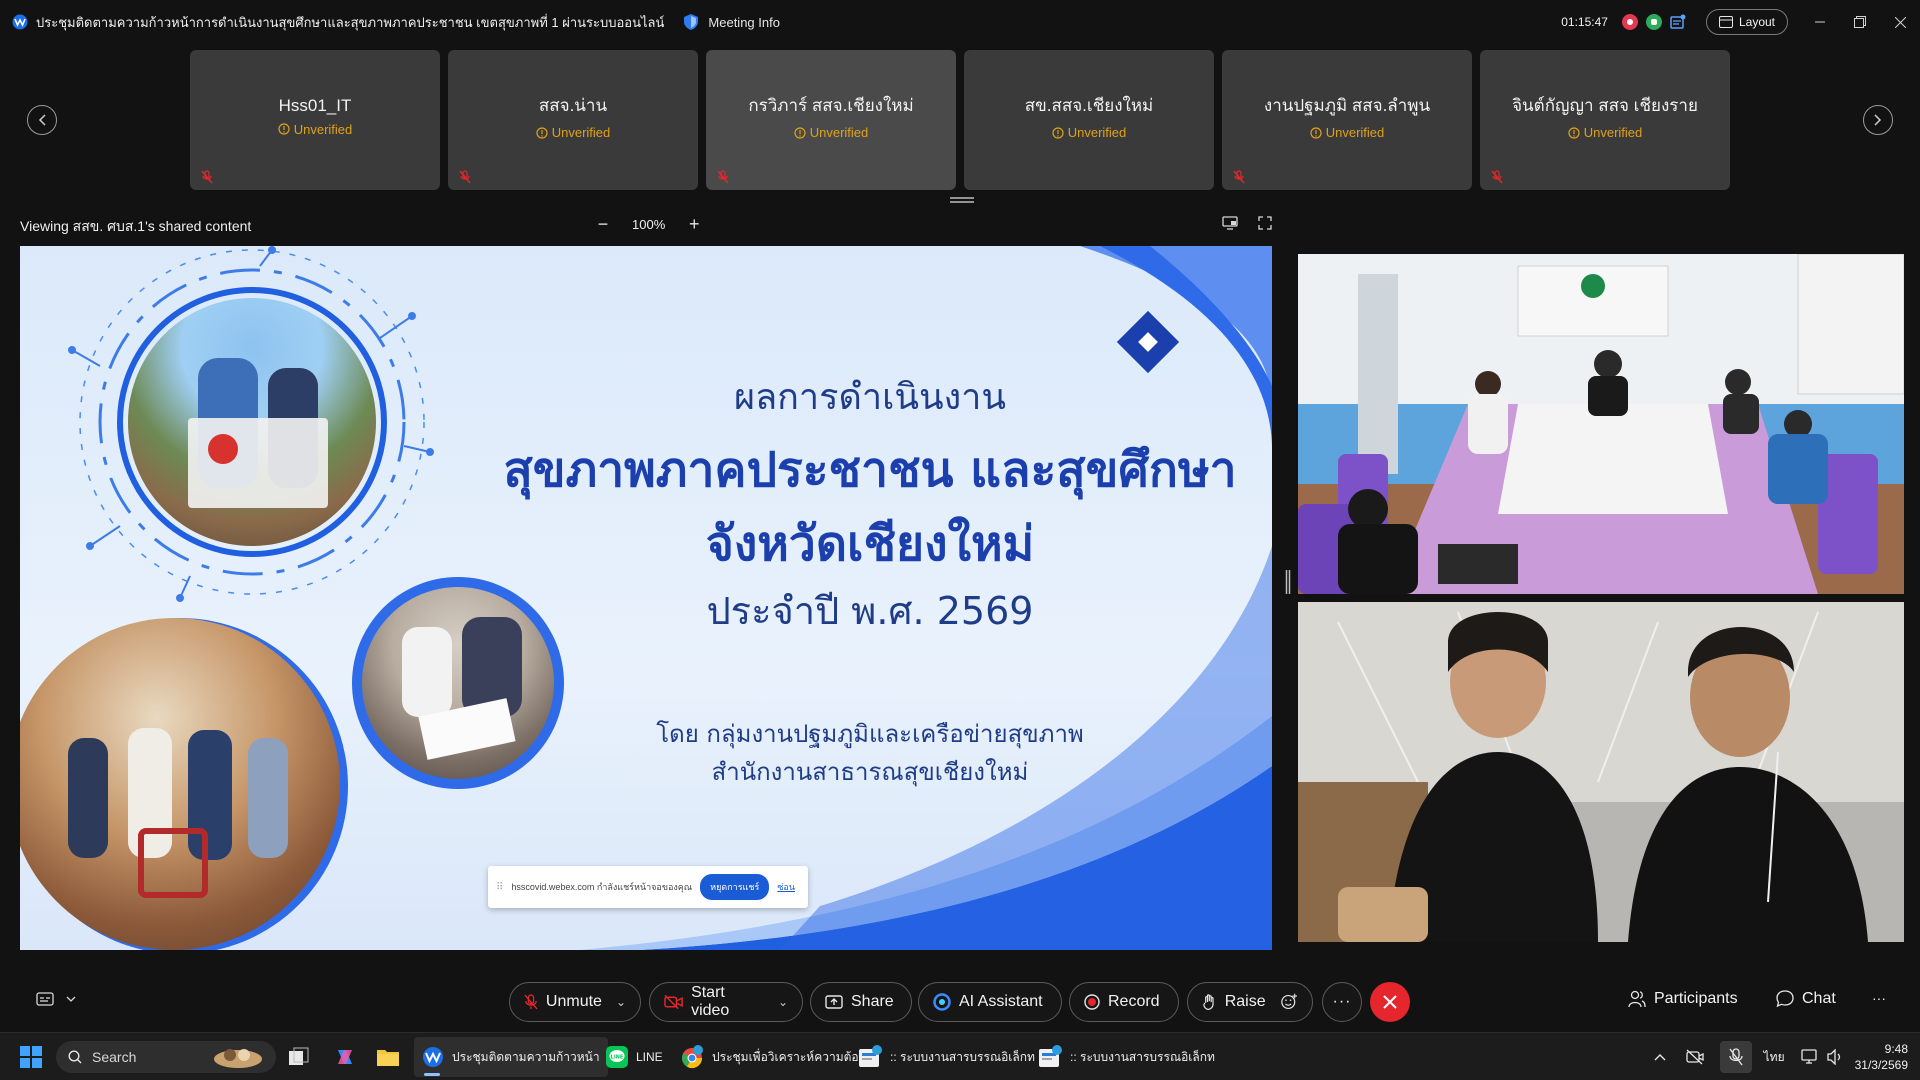 The image size is (1920, 1080). Describe the element at coordinates (1696, 998) in the screenshot. I see `participants-label: Participants` at that location.